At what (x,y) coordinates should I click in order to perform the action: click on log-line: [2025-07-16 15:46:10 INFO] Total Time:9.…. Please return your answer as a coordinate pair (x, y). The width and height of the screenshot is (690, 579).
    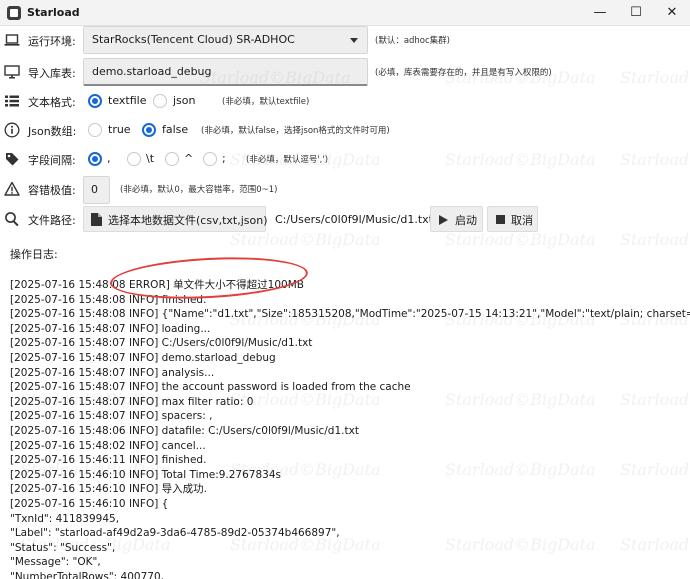
    Looking at the image, I should click on (145, 474).